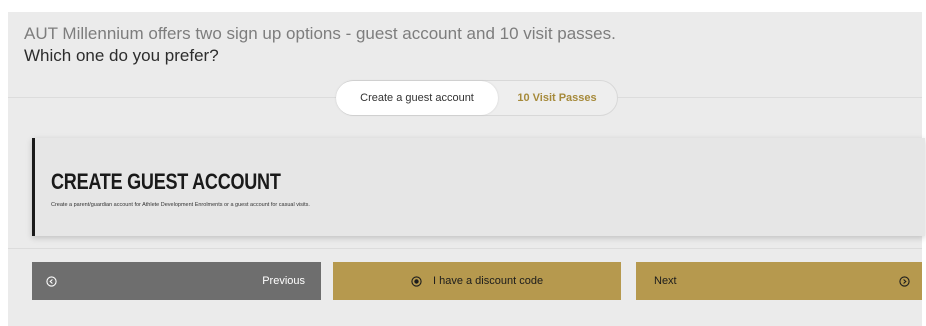 Image resolution: width=926 pixels, height=326 pixels. I want to click on radio-dot-icon, so click(418, 281).